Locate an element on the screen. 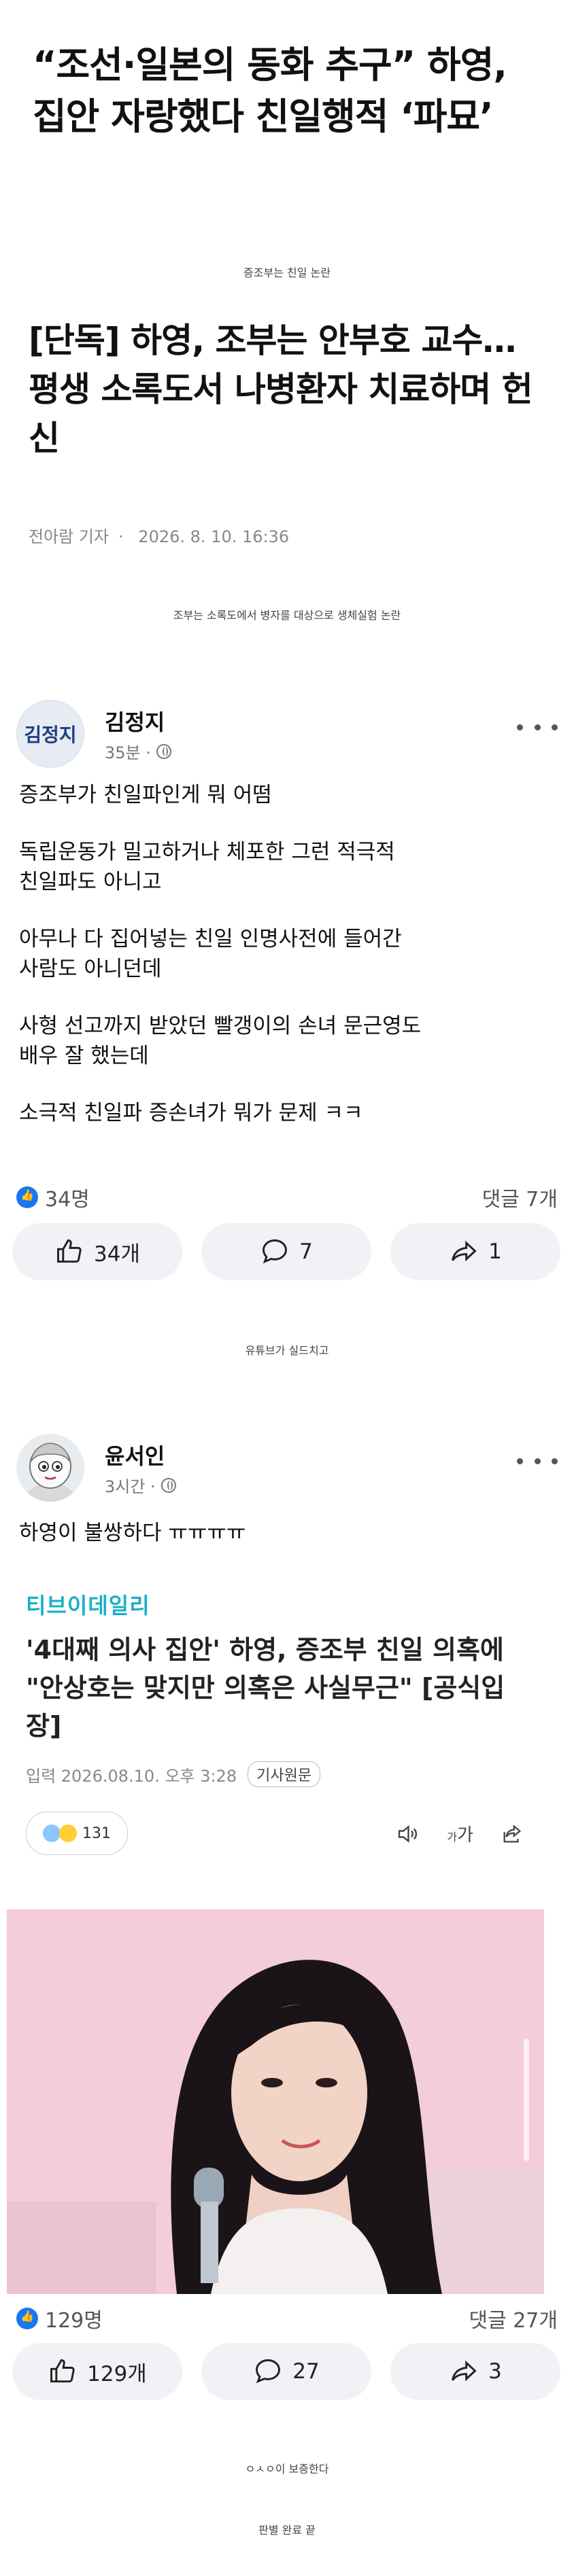 This screenshot has height=2576, width=574. article-brand: 티브이데일리 is located at coordinates (88, 1606).